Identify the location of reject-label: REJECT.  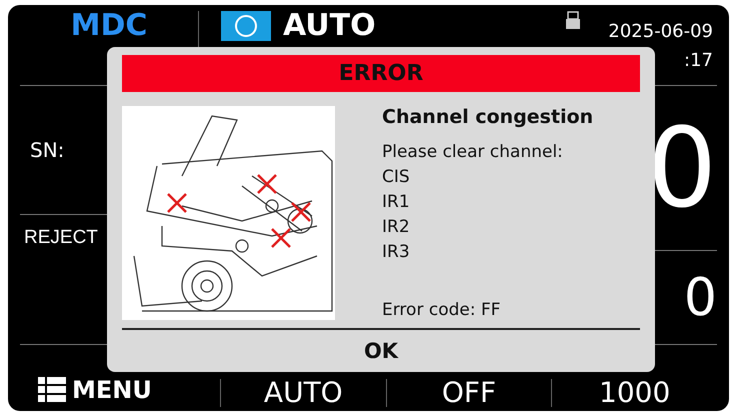
(61, 238).